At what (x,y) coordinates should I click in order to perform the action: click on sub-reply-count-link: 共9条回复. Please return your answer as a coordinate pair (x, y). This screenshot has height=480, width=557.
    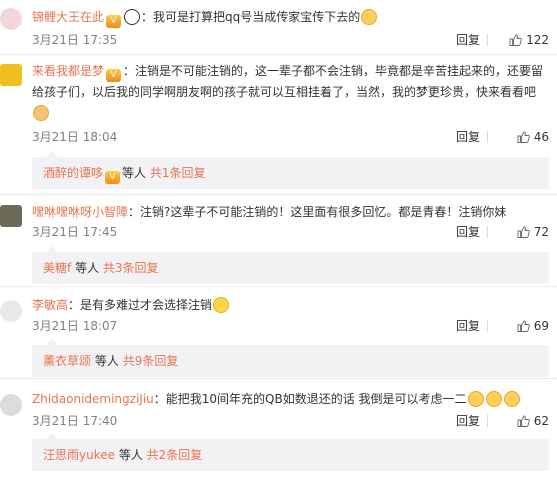
    Looking at the image, I should click on (151, 361).